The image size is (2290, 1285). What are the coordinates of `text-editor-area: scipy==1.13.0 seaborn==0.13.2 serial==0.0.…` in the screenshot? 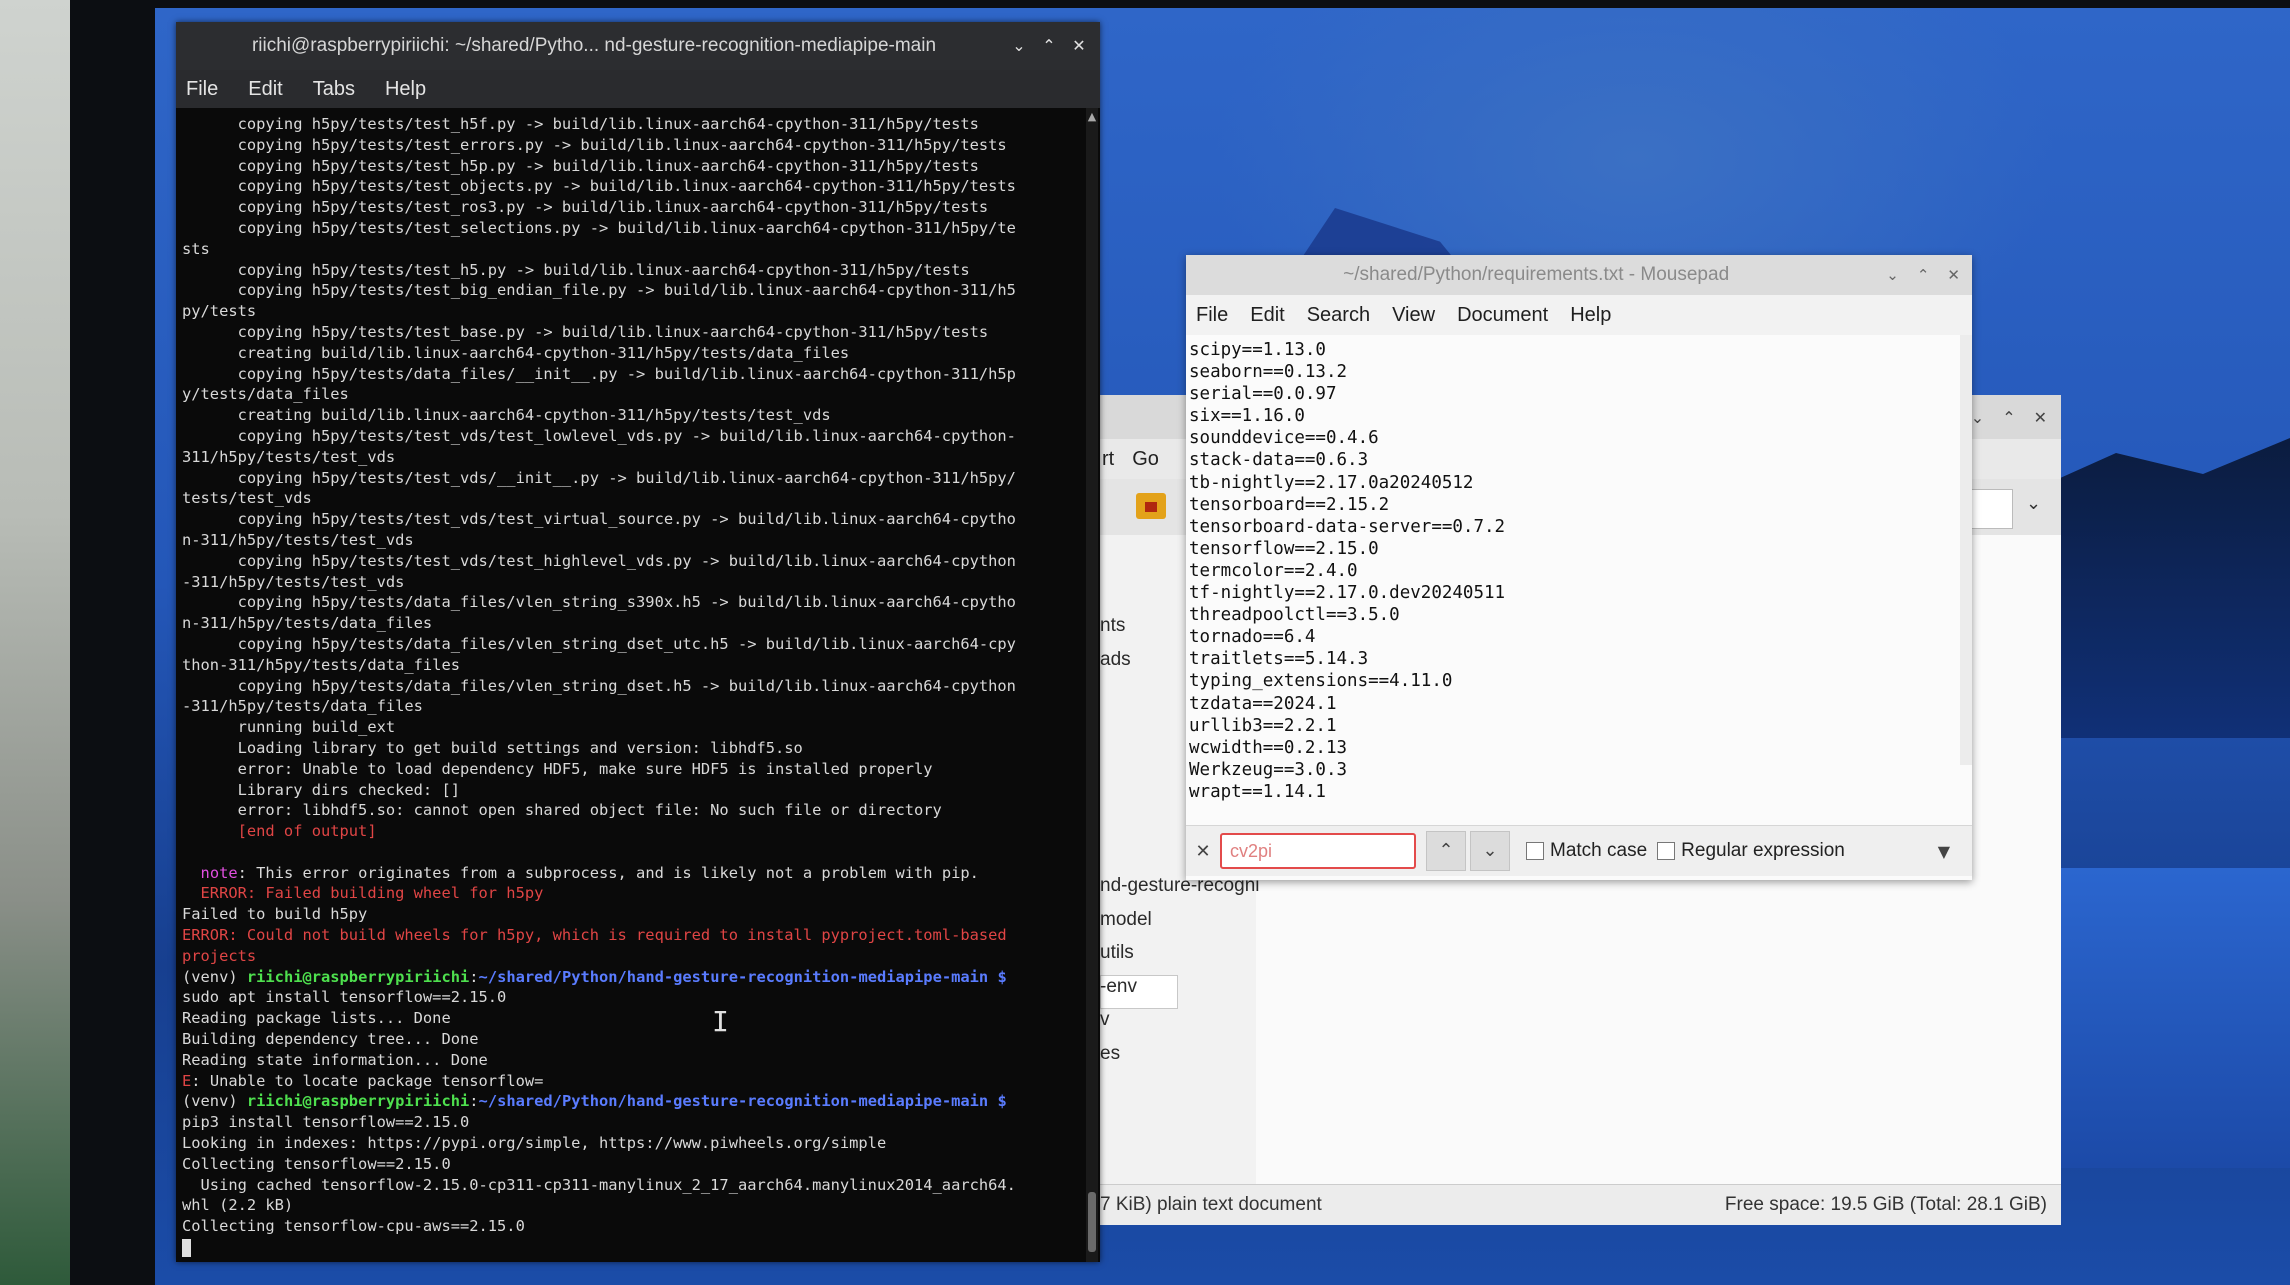 It's located at (1573, 568).